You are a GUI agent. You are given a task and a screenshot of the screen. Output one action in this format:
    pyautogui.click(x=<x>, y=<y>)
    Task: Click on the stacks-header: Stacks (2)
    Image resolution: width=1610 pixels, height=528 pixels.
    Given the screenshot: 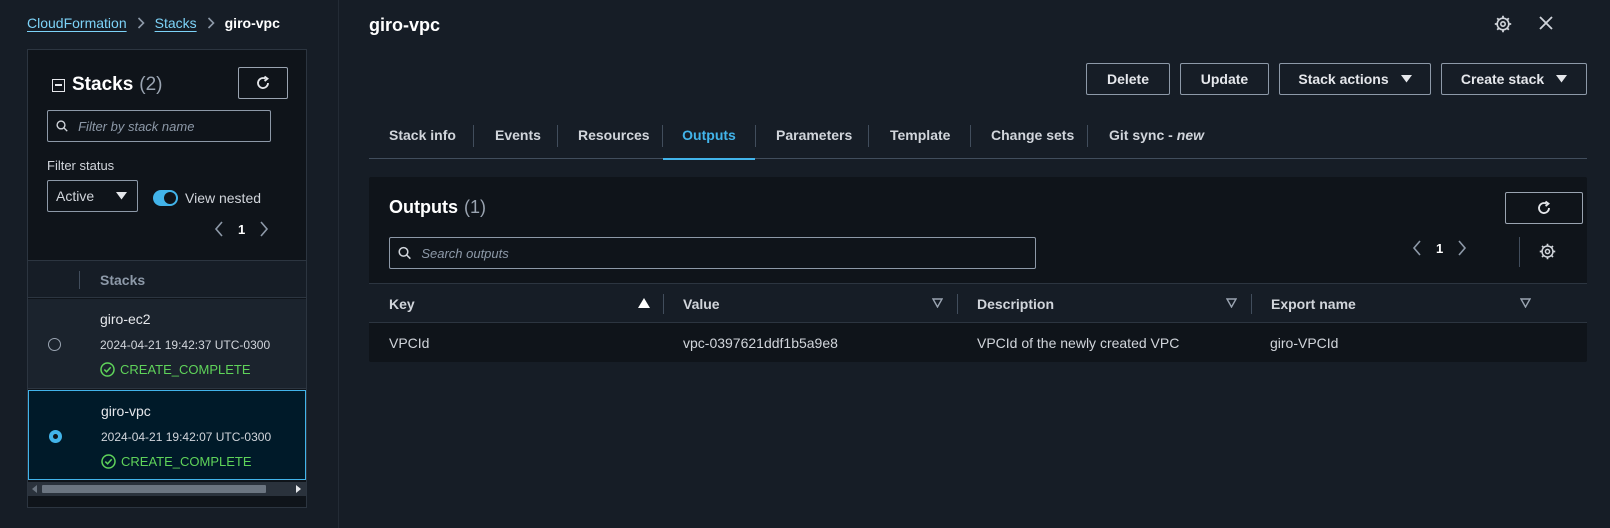 What is the action you would take?
    pyautogui.click(x=107, y=85)
    